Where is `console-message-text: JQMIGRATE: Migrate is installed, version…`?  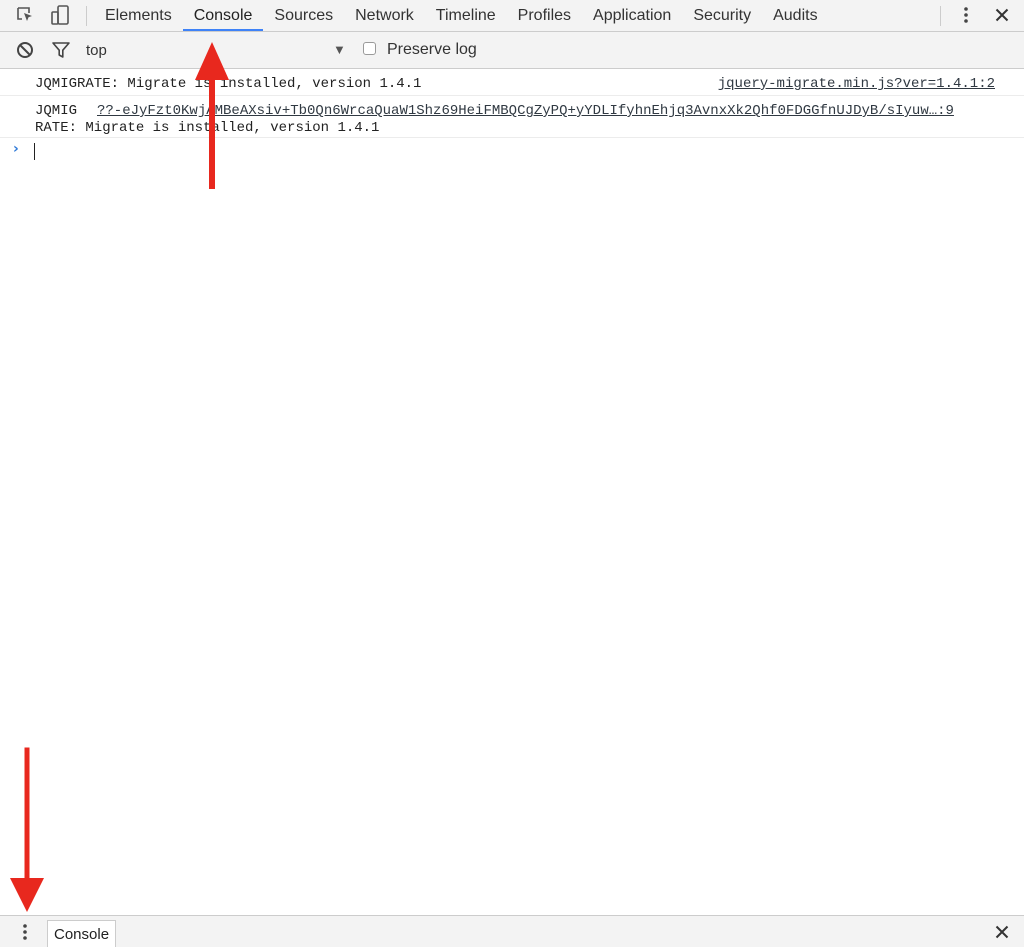 console-message-text: JQMIGRATE: Migrate is installed, version… is located at coordinates (228, 84).